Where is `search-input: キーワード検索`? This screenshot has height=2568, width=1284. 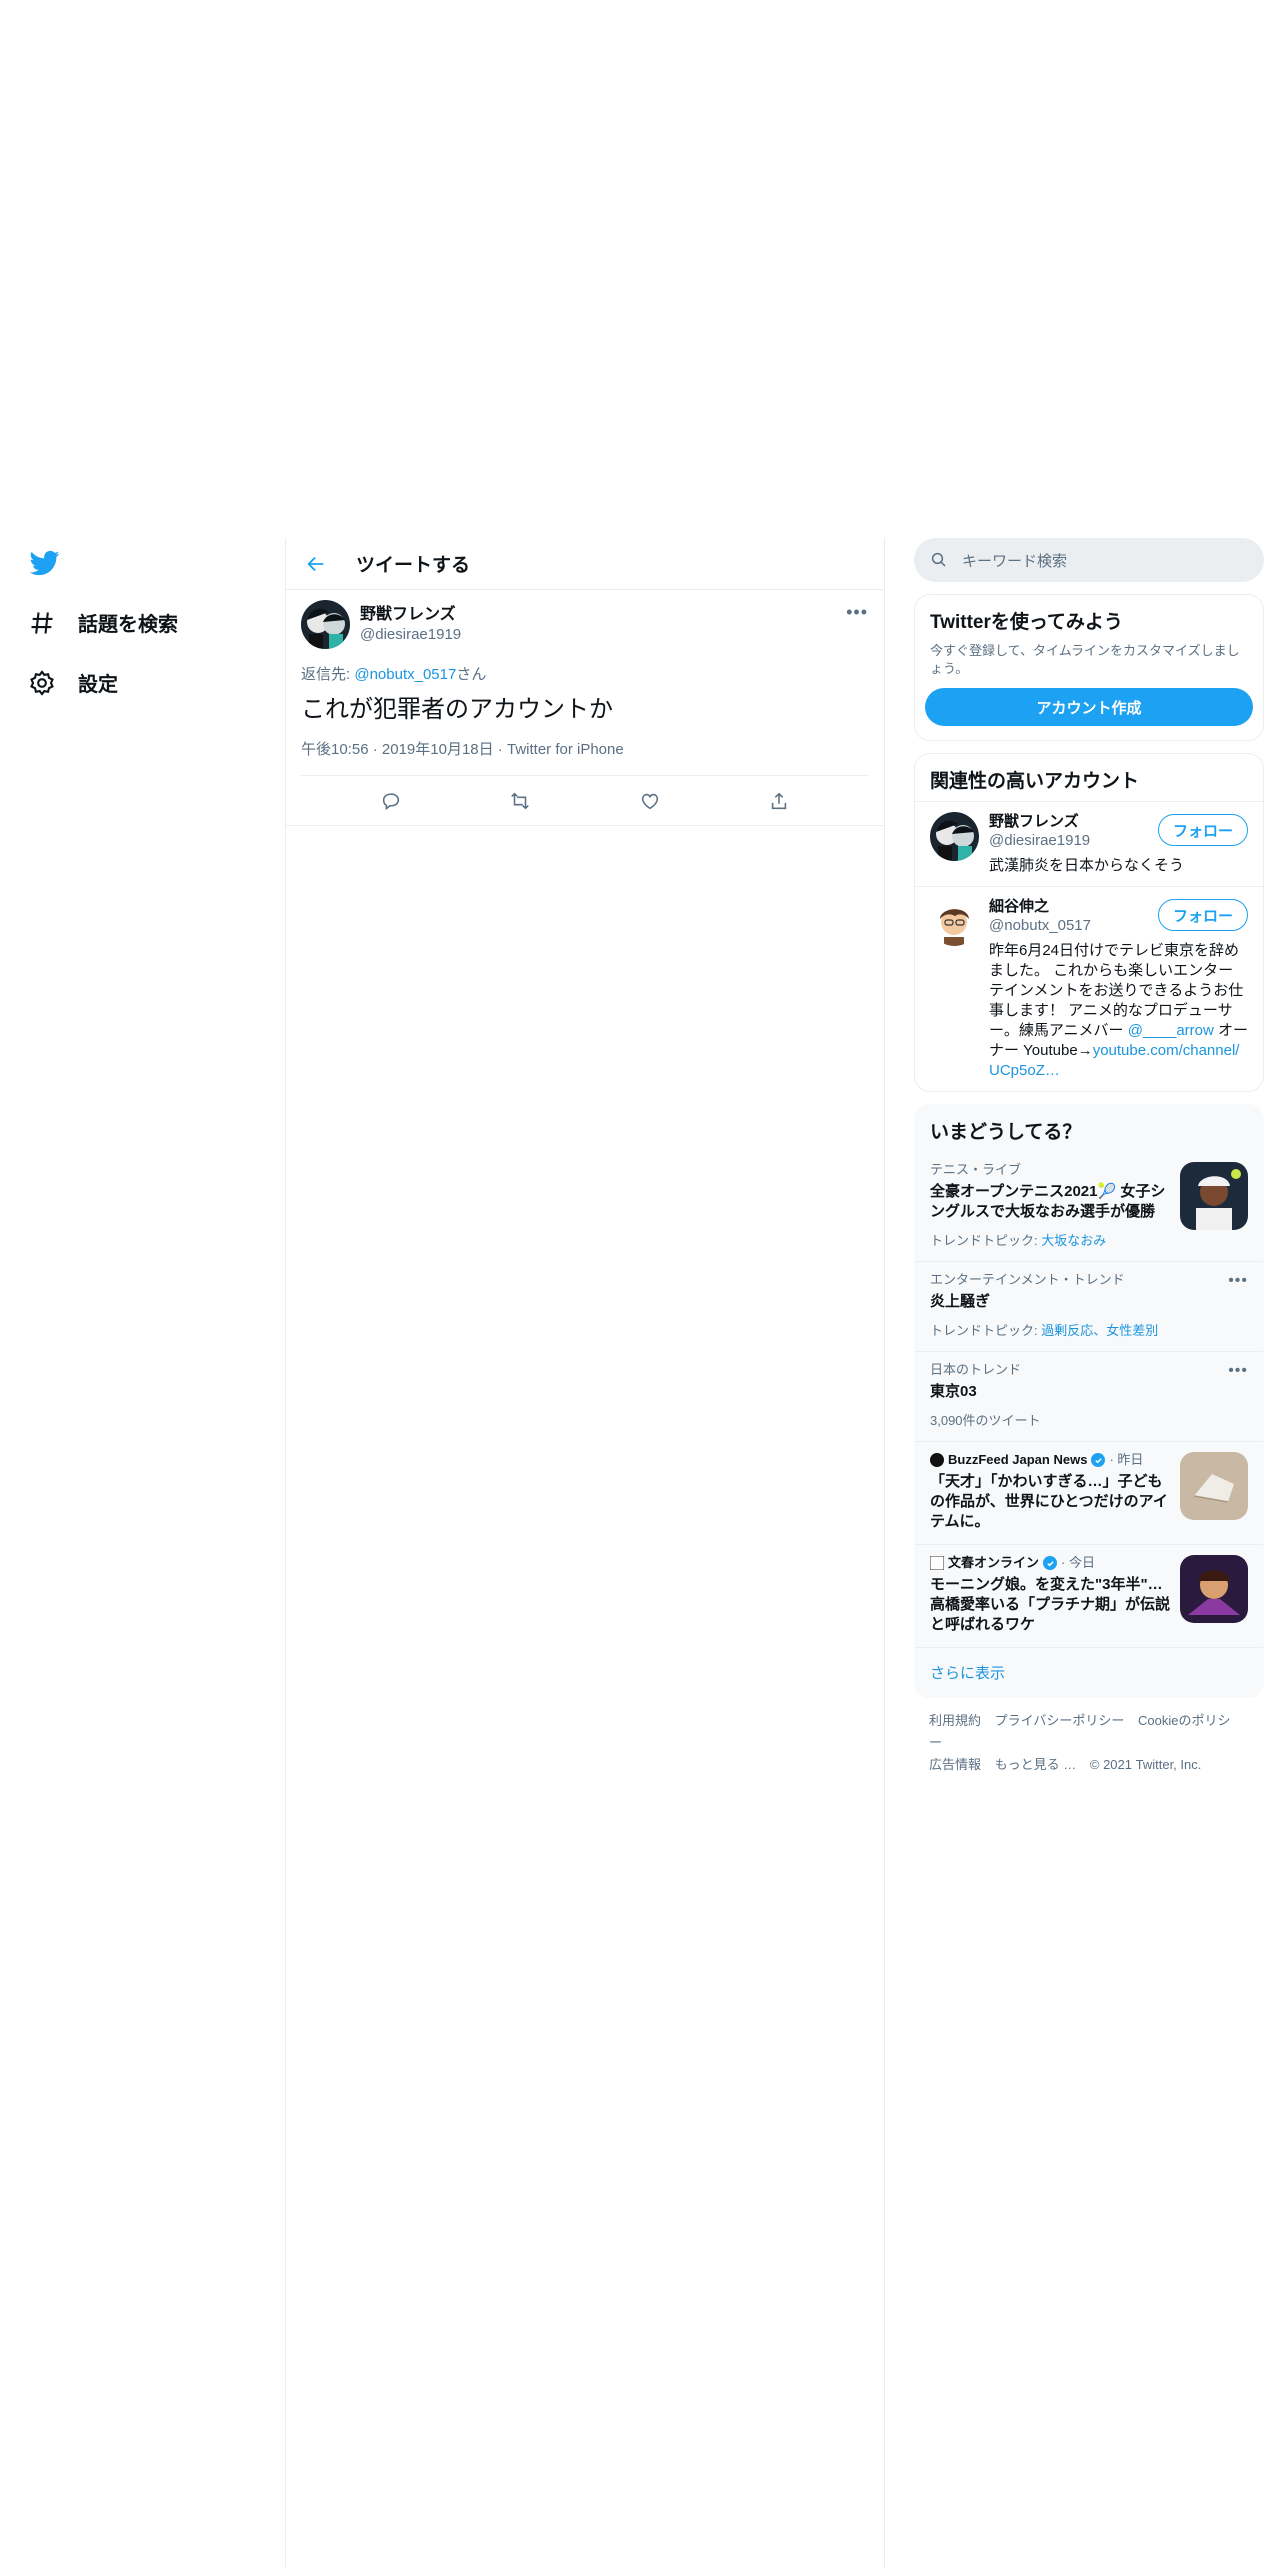 search-input: キーワード検索 is located at coordinates (1014, 560).